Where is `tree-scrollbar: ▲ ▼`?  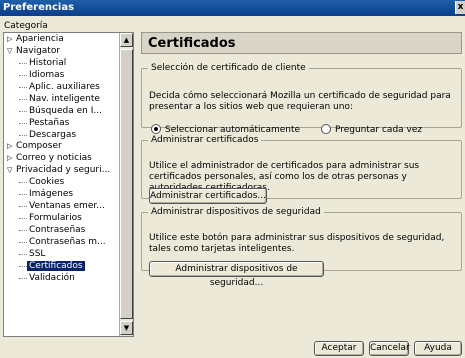
tree-scrollbar: ▲ ▼ is located at coordinates (126, 184).